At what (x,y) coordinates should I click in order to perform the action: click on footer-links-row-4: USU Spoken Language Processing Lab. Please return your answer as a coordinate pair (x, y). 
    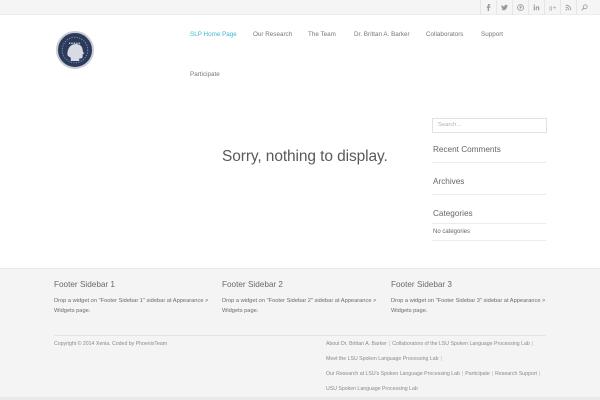
    Looking at the image, I should click on (437, 389).